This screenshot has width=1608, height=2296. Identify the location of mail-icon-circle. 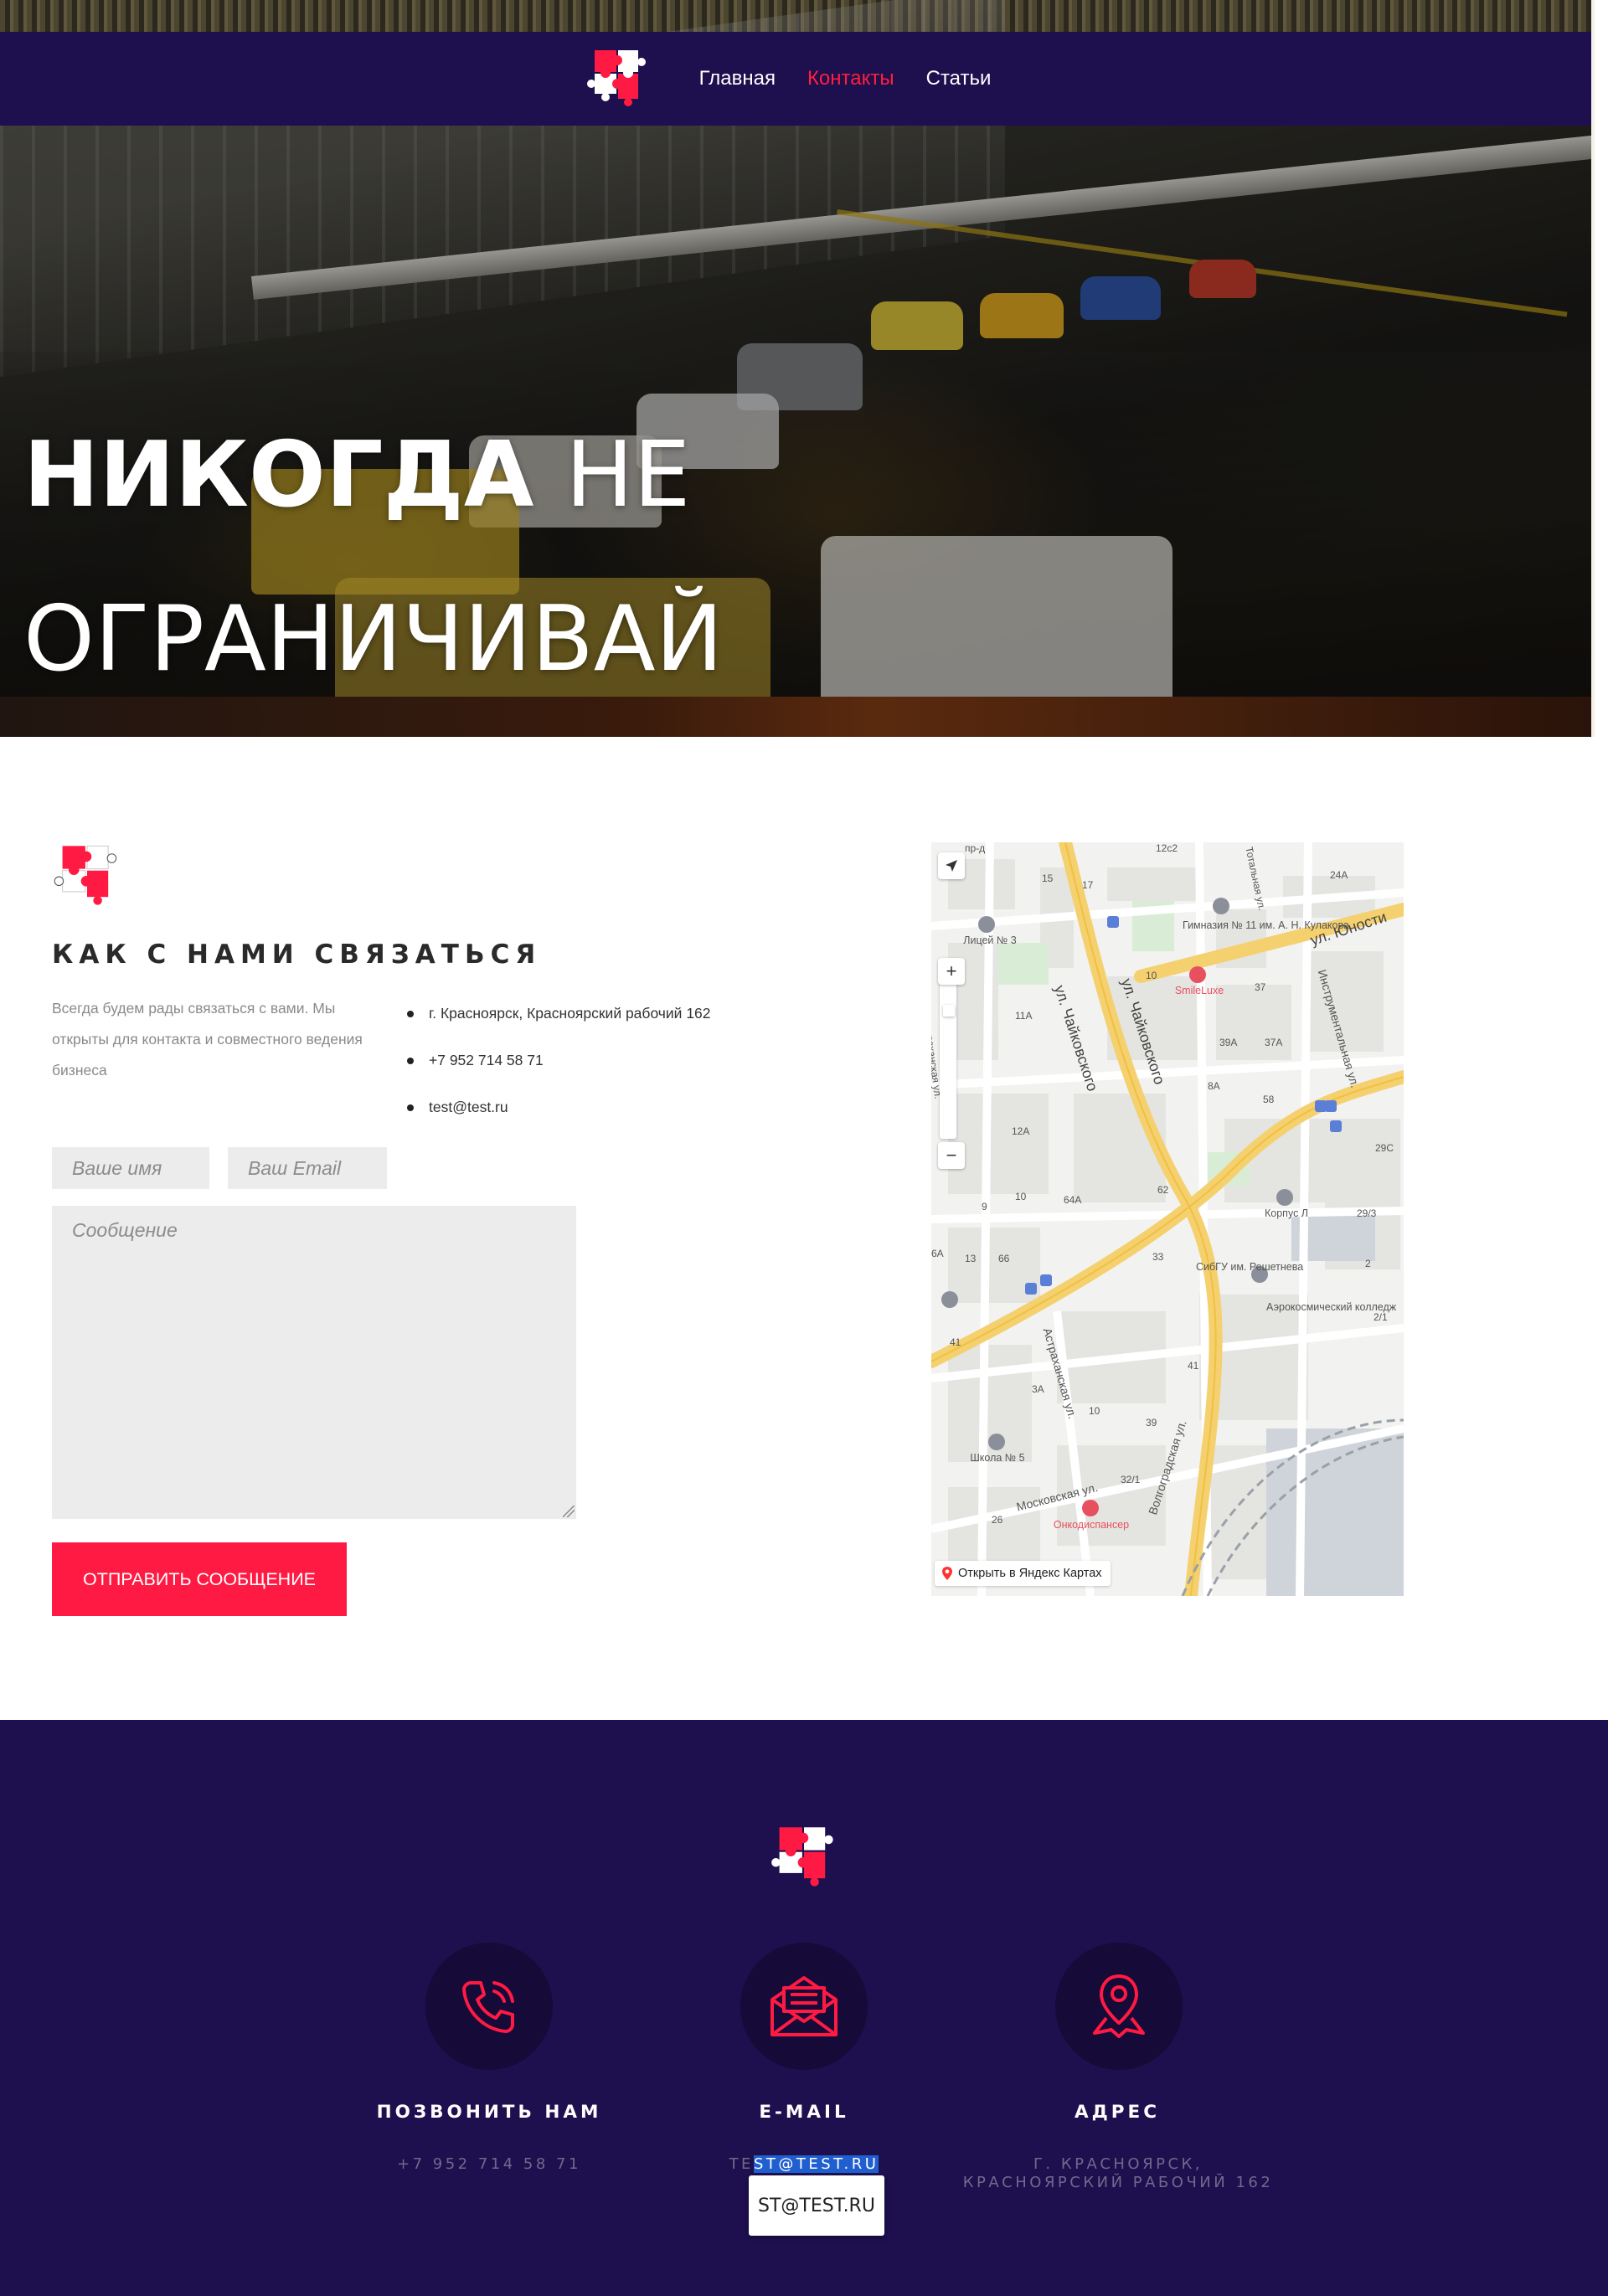
(804, 2007).